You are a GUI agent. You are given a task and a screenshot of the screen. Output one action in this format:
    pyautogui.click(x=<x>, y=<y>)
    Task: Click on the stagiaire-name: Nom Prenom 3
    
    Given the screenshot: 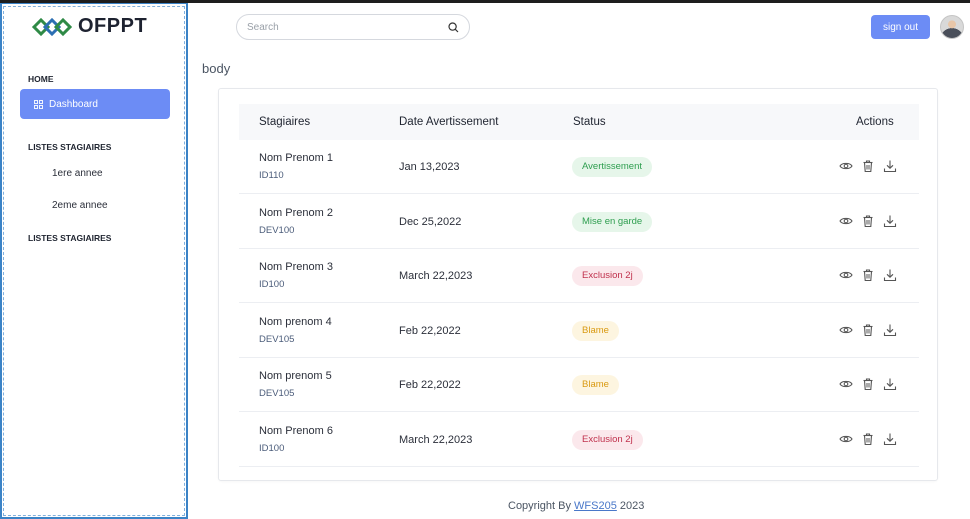 What is the action you would take?
    pyautogui.click(x=296, y=267)
    